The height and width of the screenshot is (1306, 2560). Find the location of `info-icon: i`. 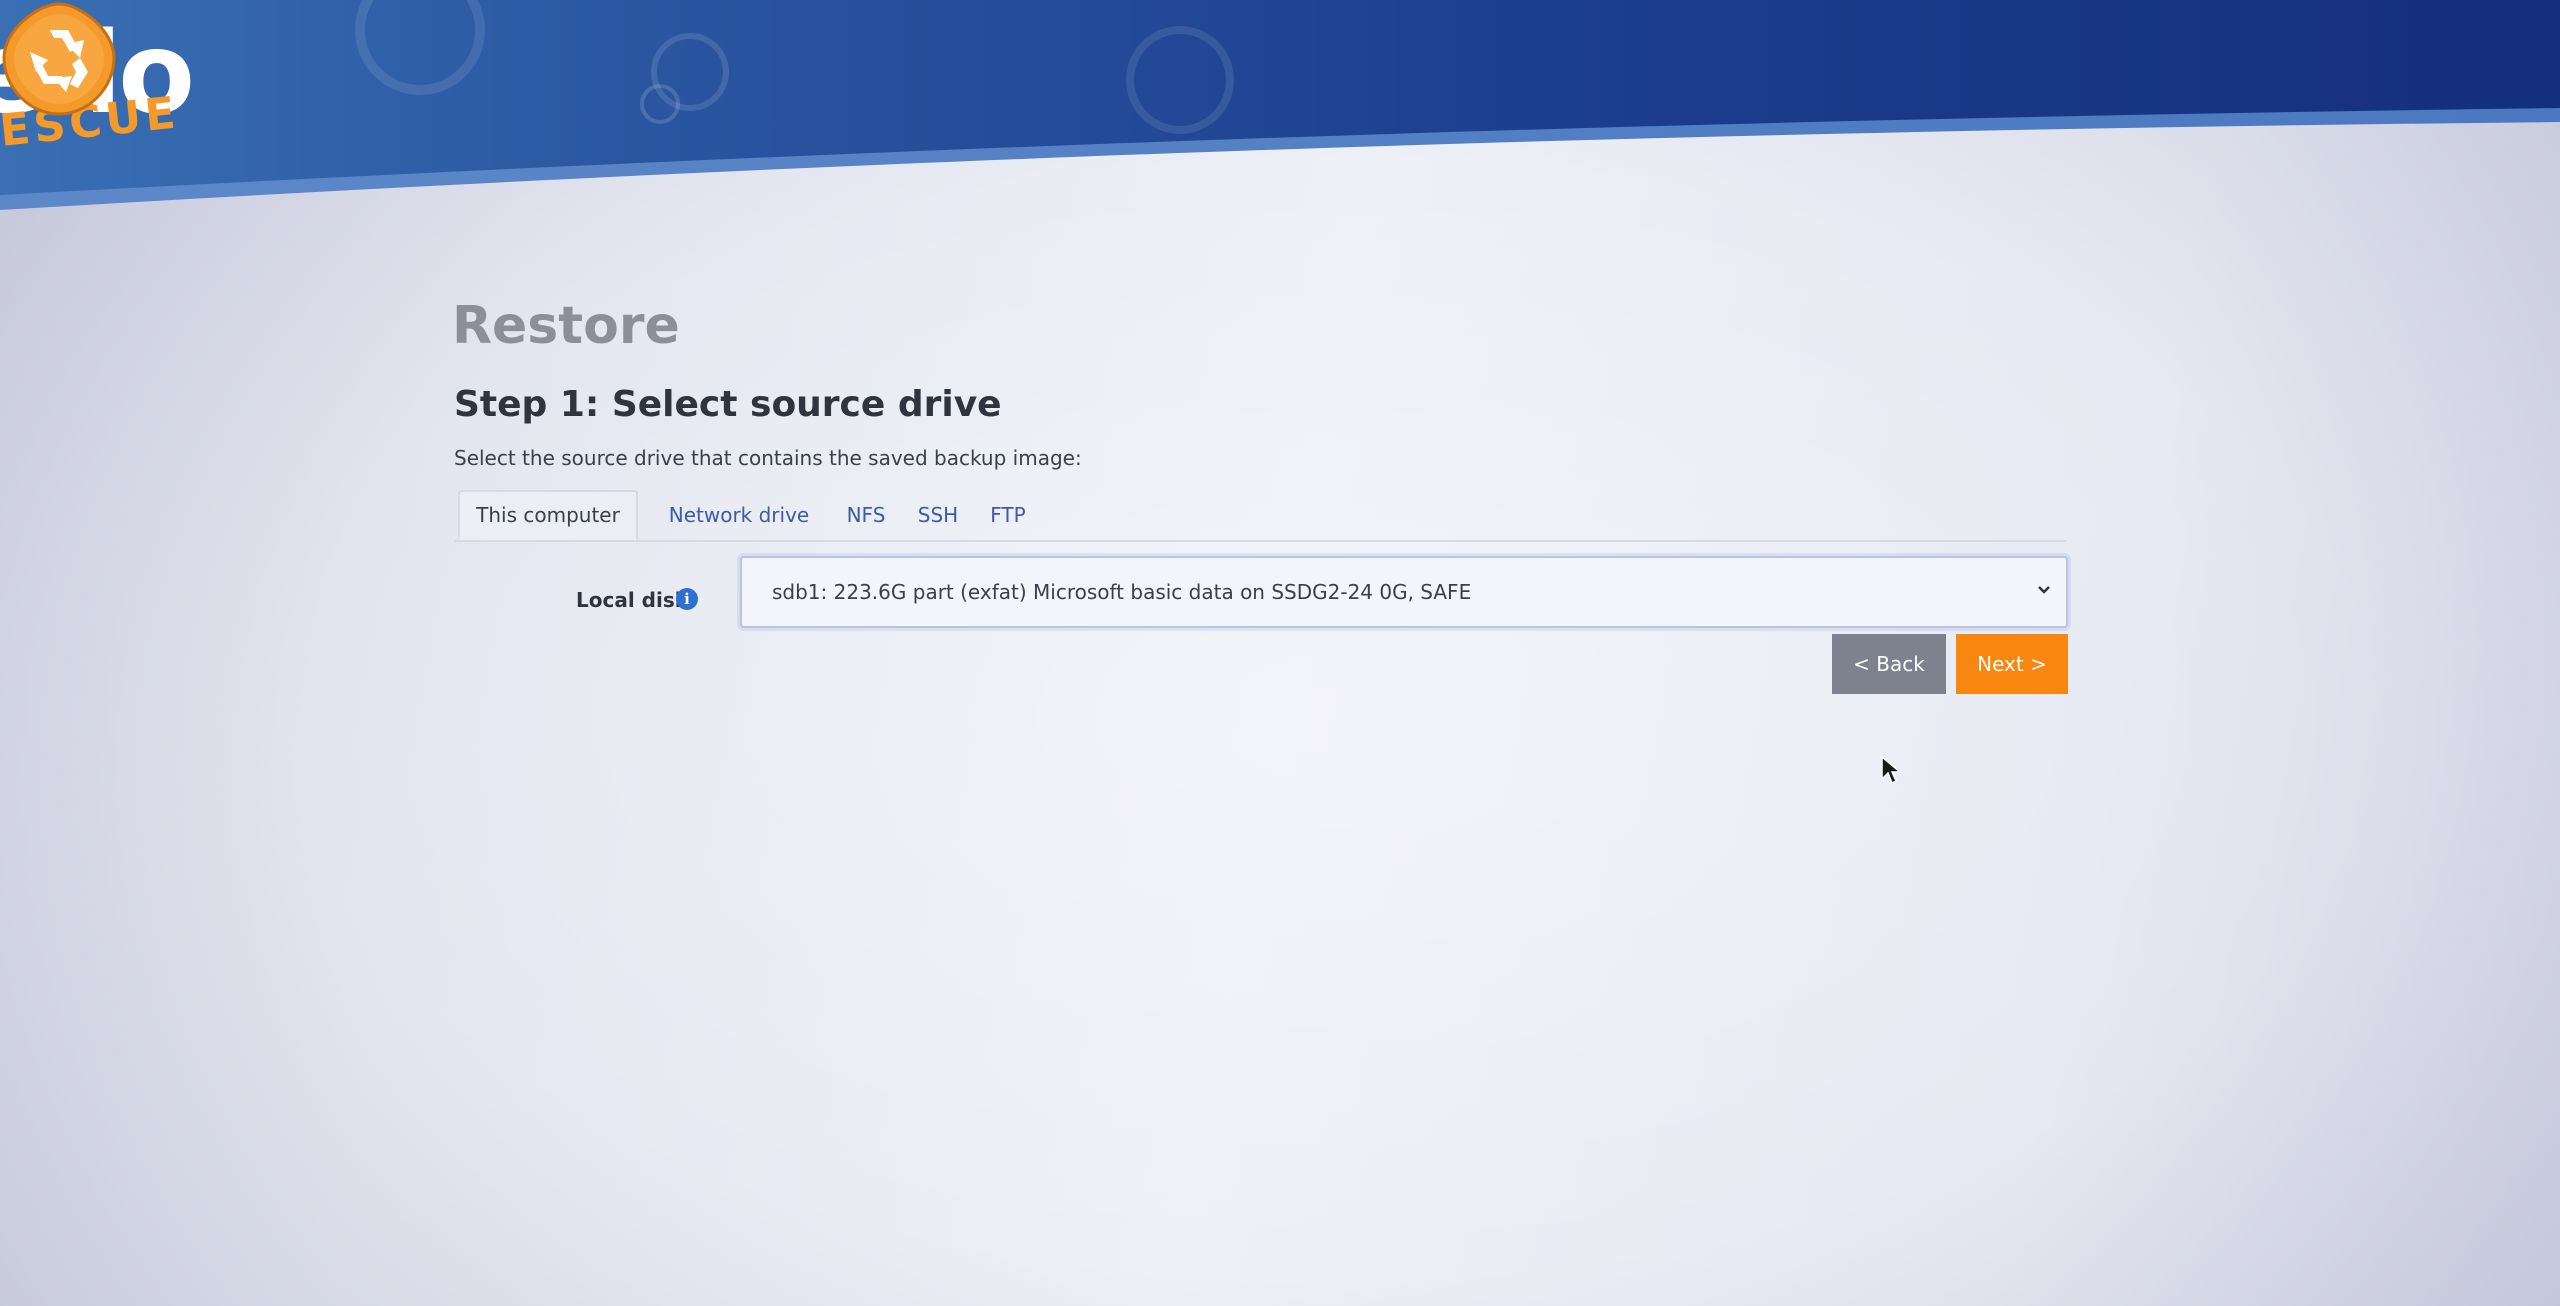

info-icon: i is located at coordinates (687, 599).